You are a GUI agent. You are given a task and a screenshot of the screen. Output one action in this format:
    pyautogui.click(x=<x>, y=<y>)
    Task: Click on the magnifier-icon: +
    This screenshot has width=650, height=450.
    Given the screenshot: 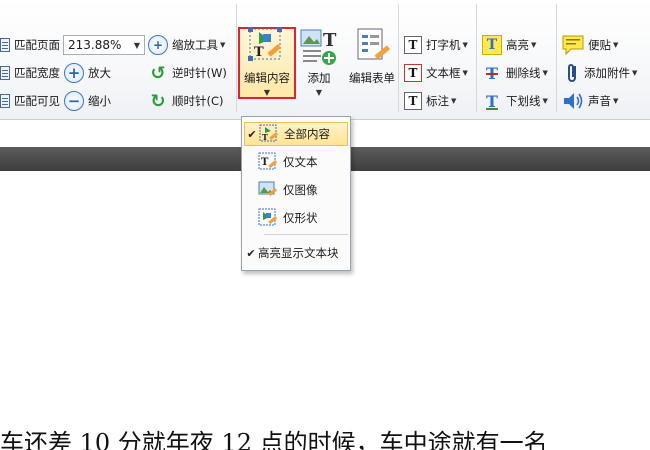 What is the action you would take?
    pyautogui.click(x=158, y=45)
    